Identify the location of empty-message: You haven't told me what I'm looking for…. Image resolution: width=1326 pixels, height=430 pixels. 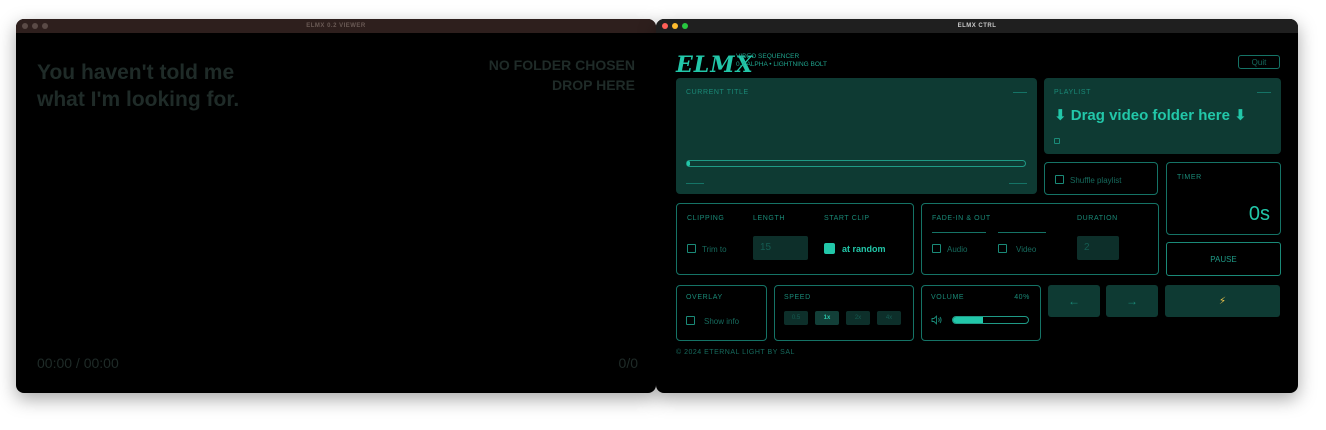
(138, 86).